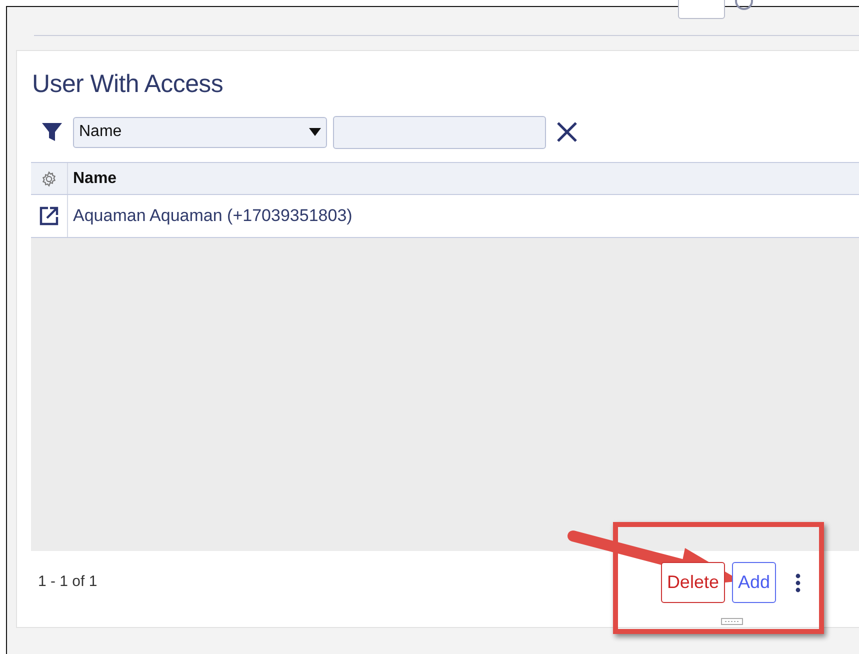  Describe the element at coordinates (210, 216) in the screenshot. I see `table-cell: Aquaman Aquaman (+17039351803)` at that location.